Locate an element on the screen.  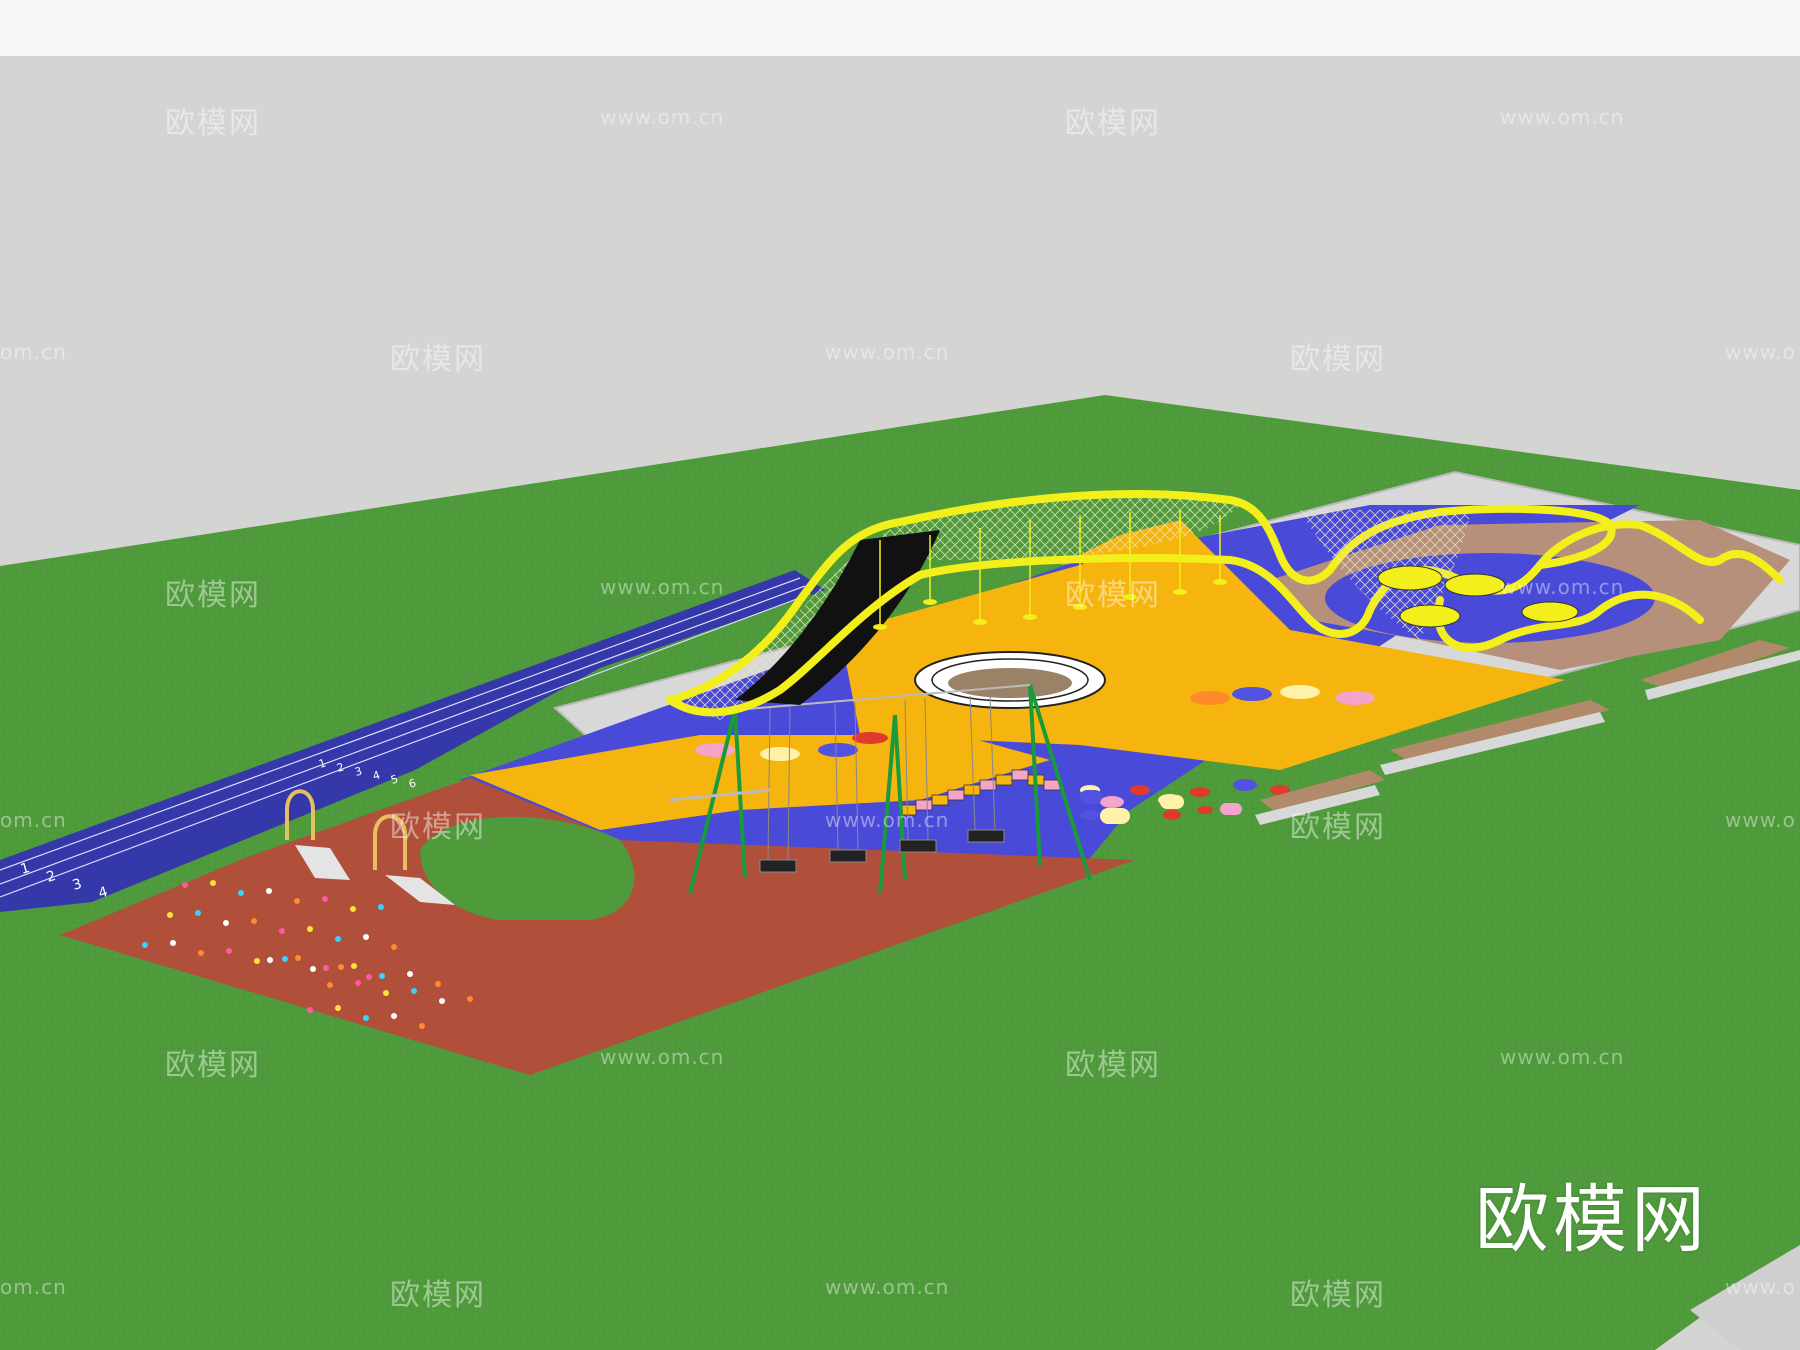
brand-logo-text: 欧模网 is located at coordinates (1592, 1220).